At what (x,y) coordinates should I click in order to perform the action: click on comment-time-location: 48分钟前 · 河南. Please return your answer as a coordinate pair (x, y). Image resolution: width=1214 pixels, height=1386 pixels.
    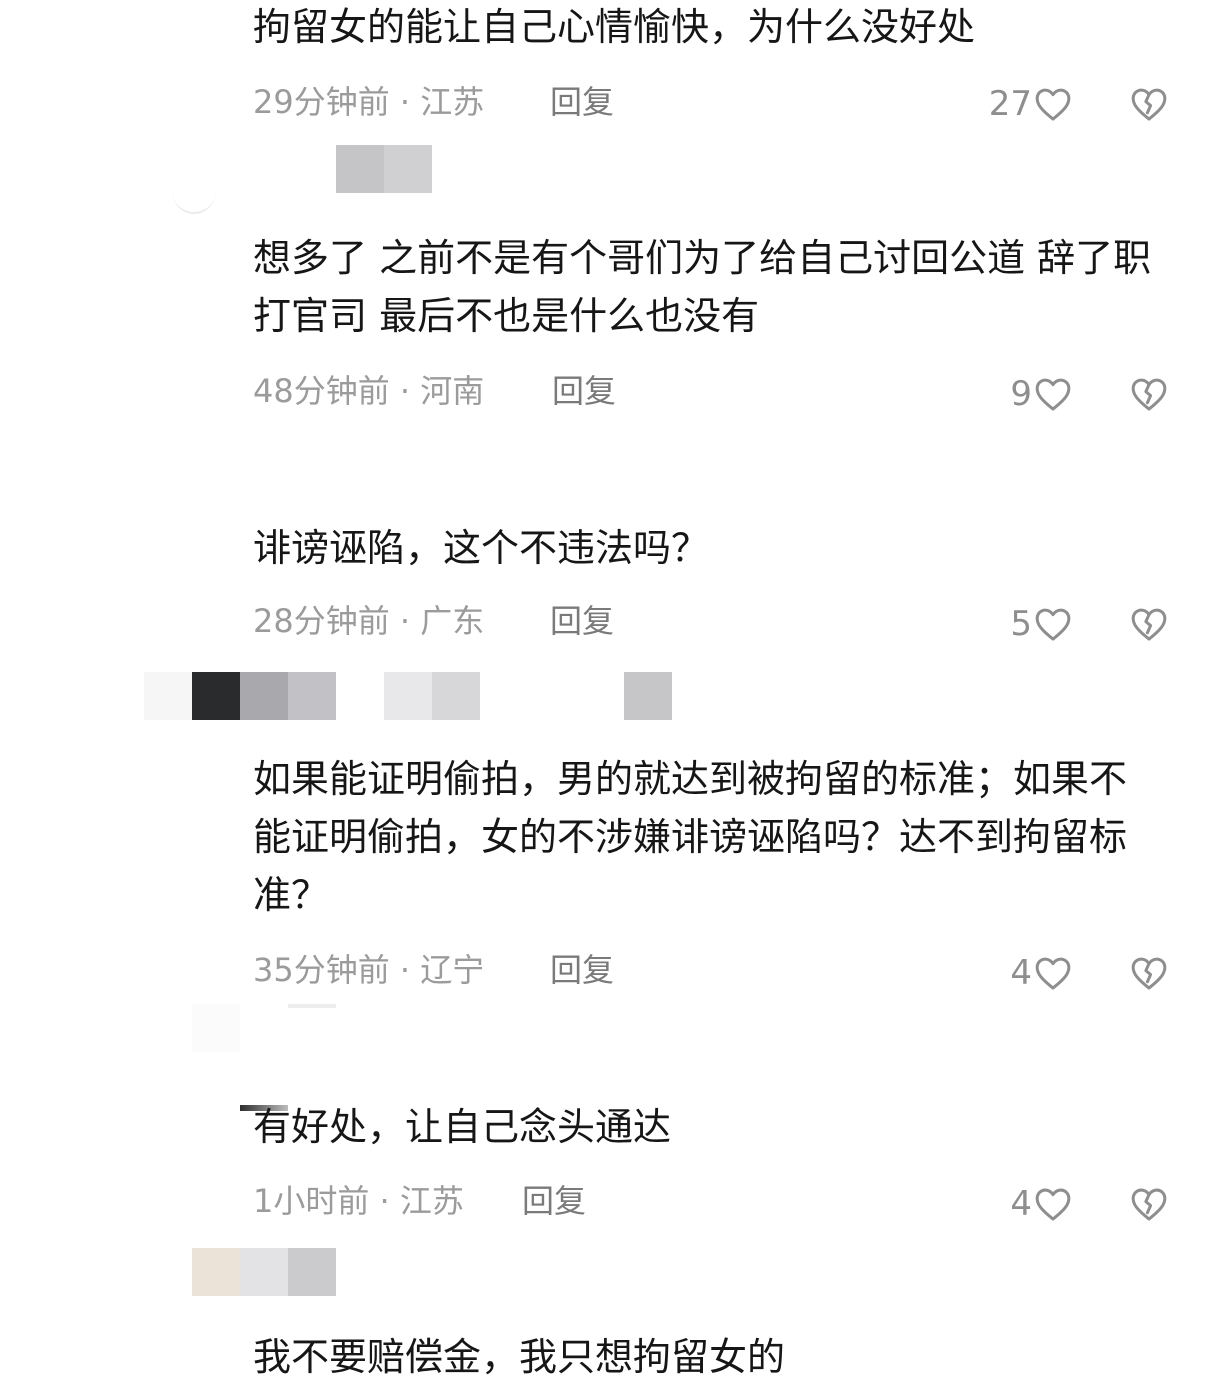
    Looking at the image, I should click on (369, 391).